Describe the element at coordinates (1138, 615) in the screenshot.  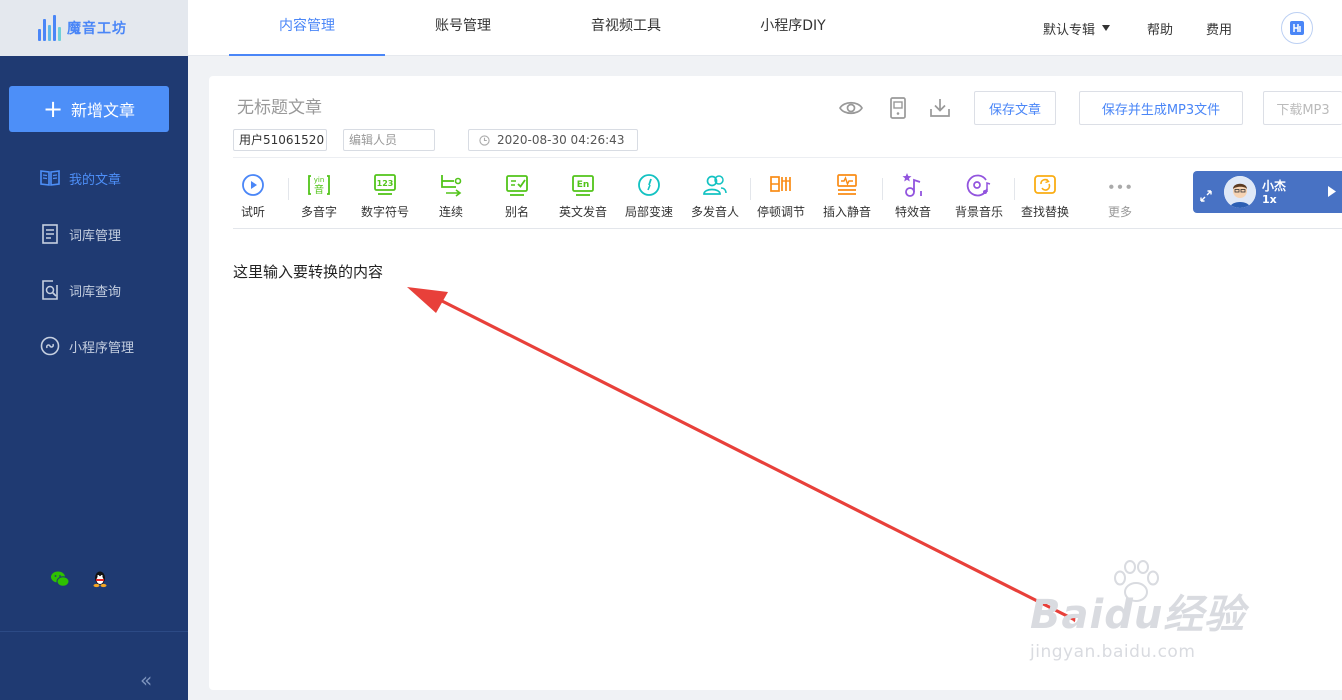
I see `watermark-brand: Baidu经验` at that location.